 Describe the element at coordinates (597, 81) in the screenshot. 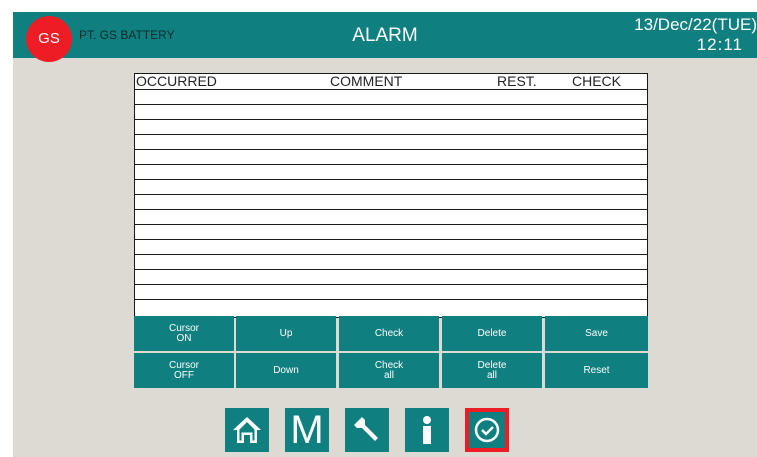

I see `column-check: CHECK` at that location.